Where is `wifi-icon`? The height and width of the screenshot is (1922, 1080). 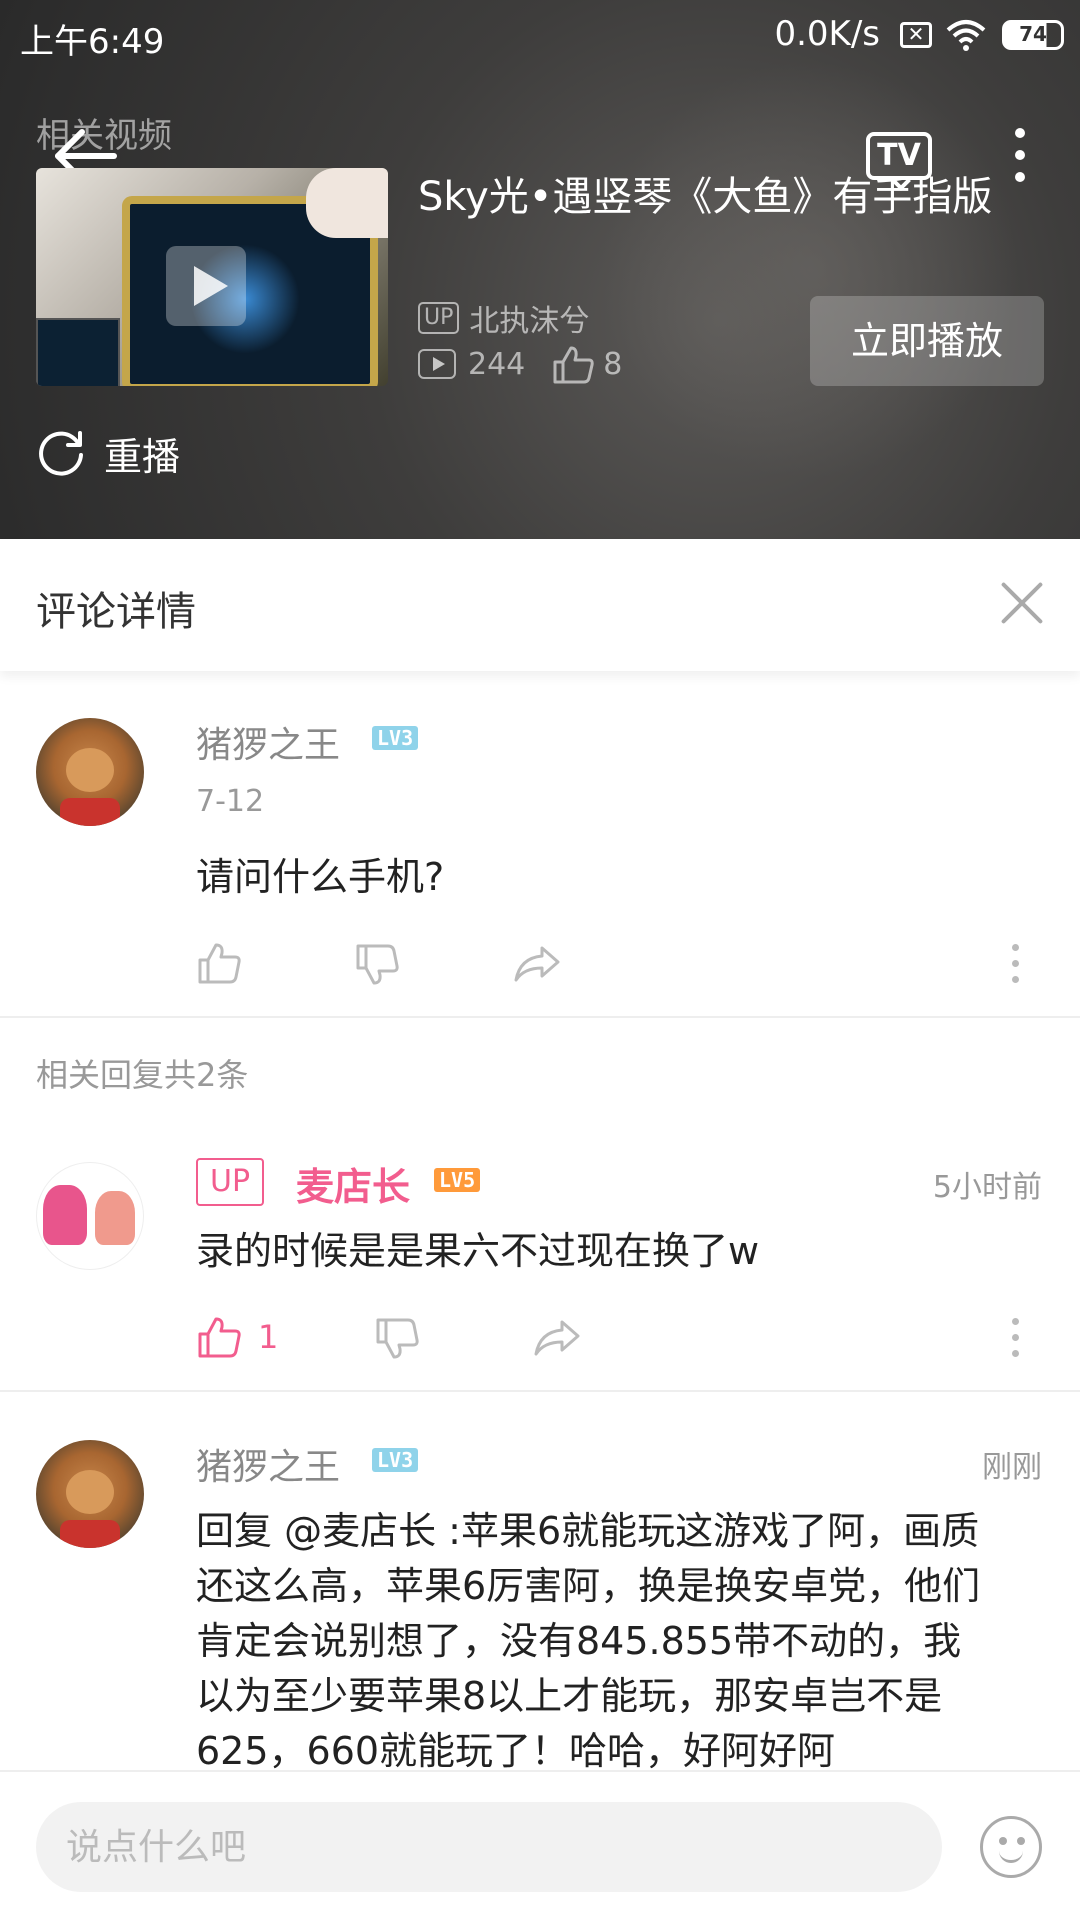 wifi-icon is located at coordinates (966, 35).